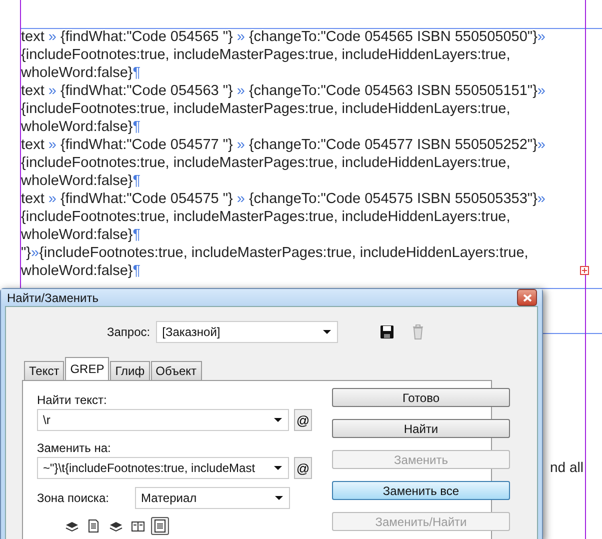 The height and width of the screenshot is (539, 602). Describe the element at coordinates (421, 428) in the screenshot. I see `dialog-button: Найти` at that location.